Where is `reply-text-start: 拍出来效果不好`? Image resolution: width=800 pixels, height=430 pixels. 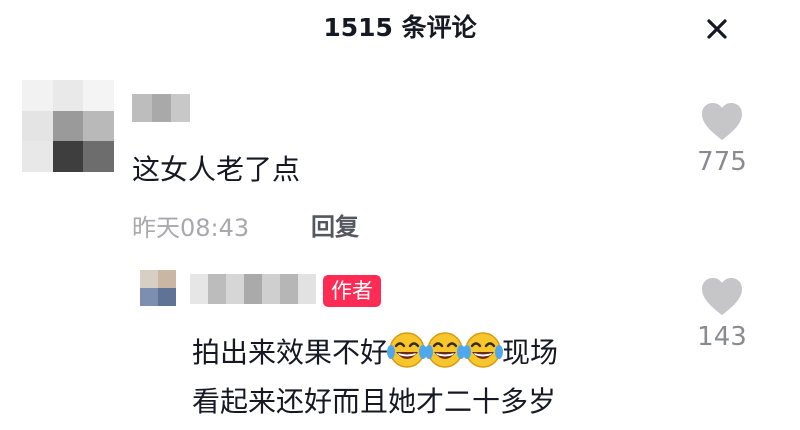
reply-text-start: 拍出来效果不好 is located at coordinates (290, 352).